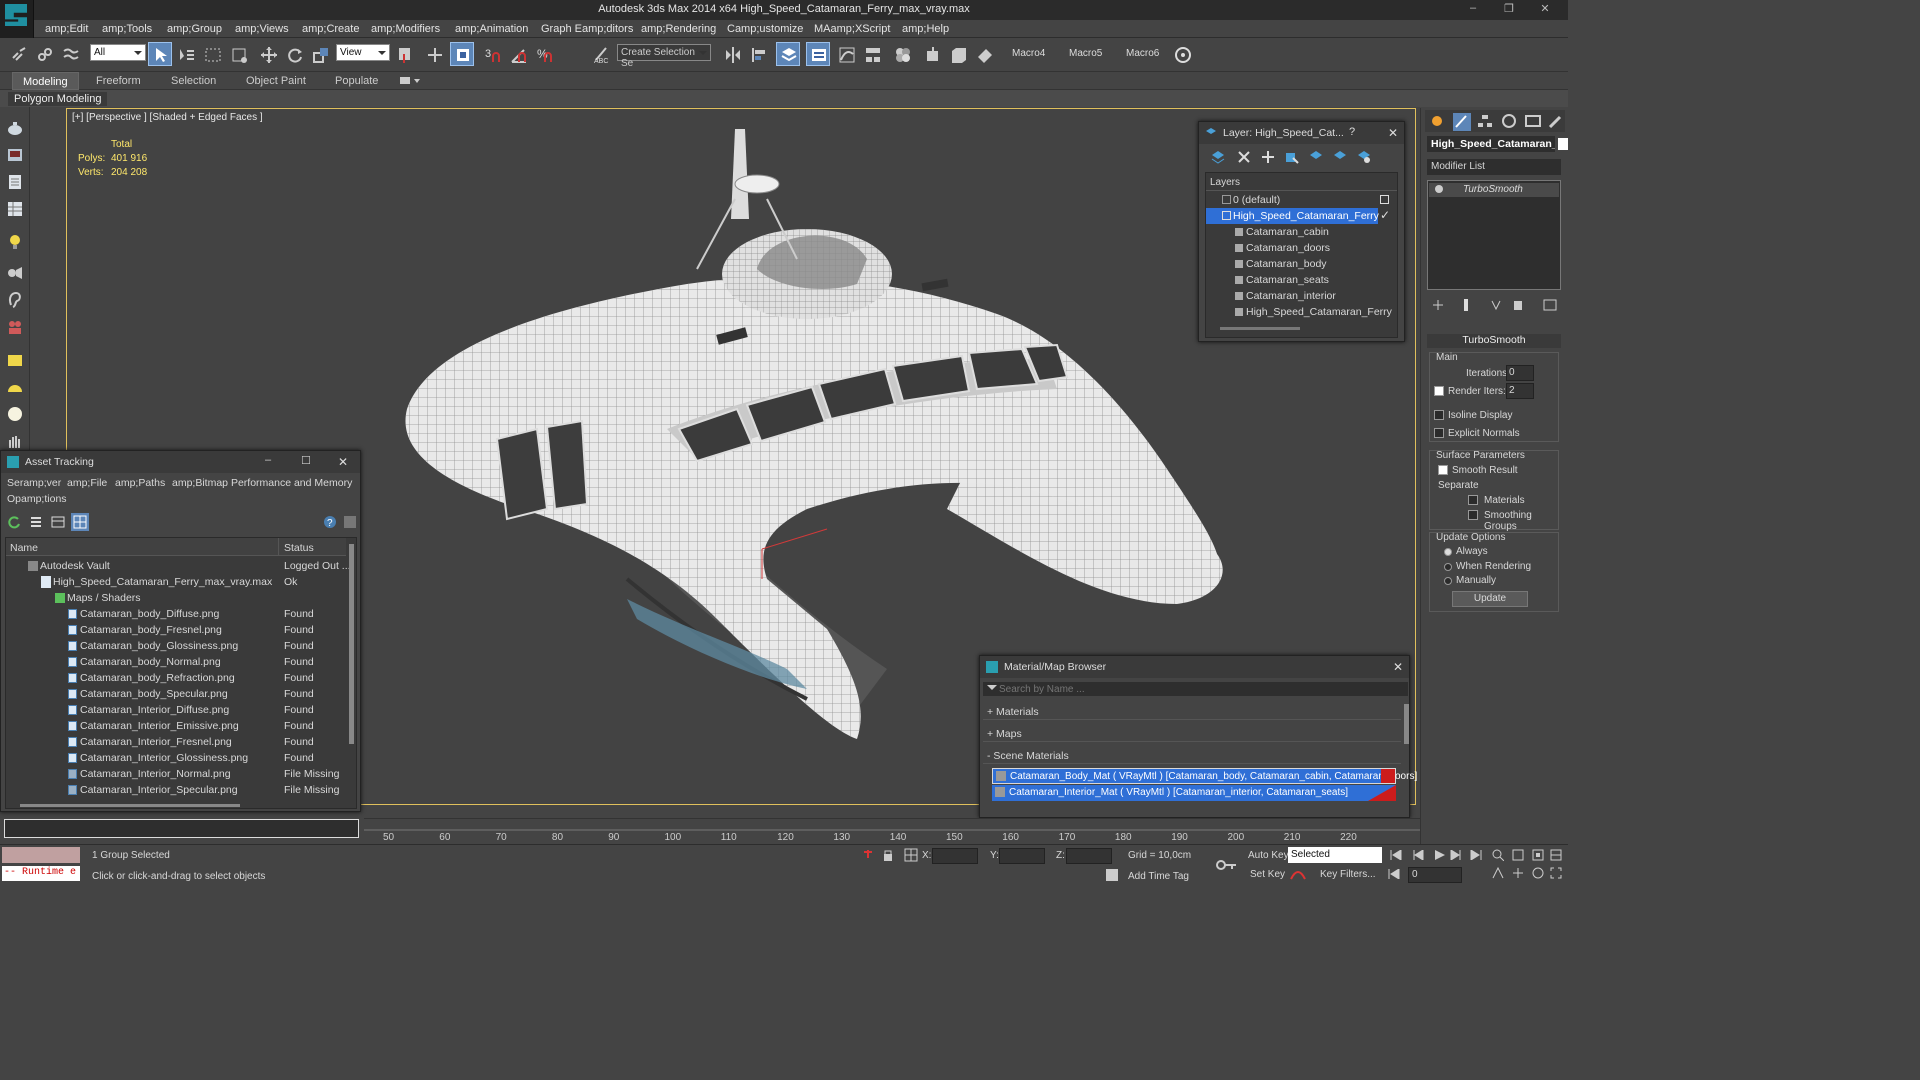 This screenshot has width=1920, height=1080. Describe the element at coordinates (15, 414) in the screenshot. I see `sphere-icon` at that location.